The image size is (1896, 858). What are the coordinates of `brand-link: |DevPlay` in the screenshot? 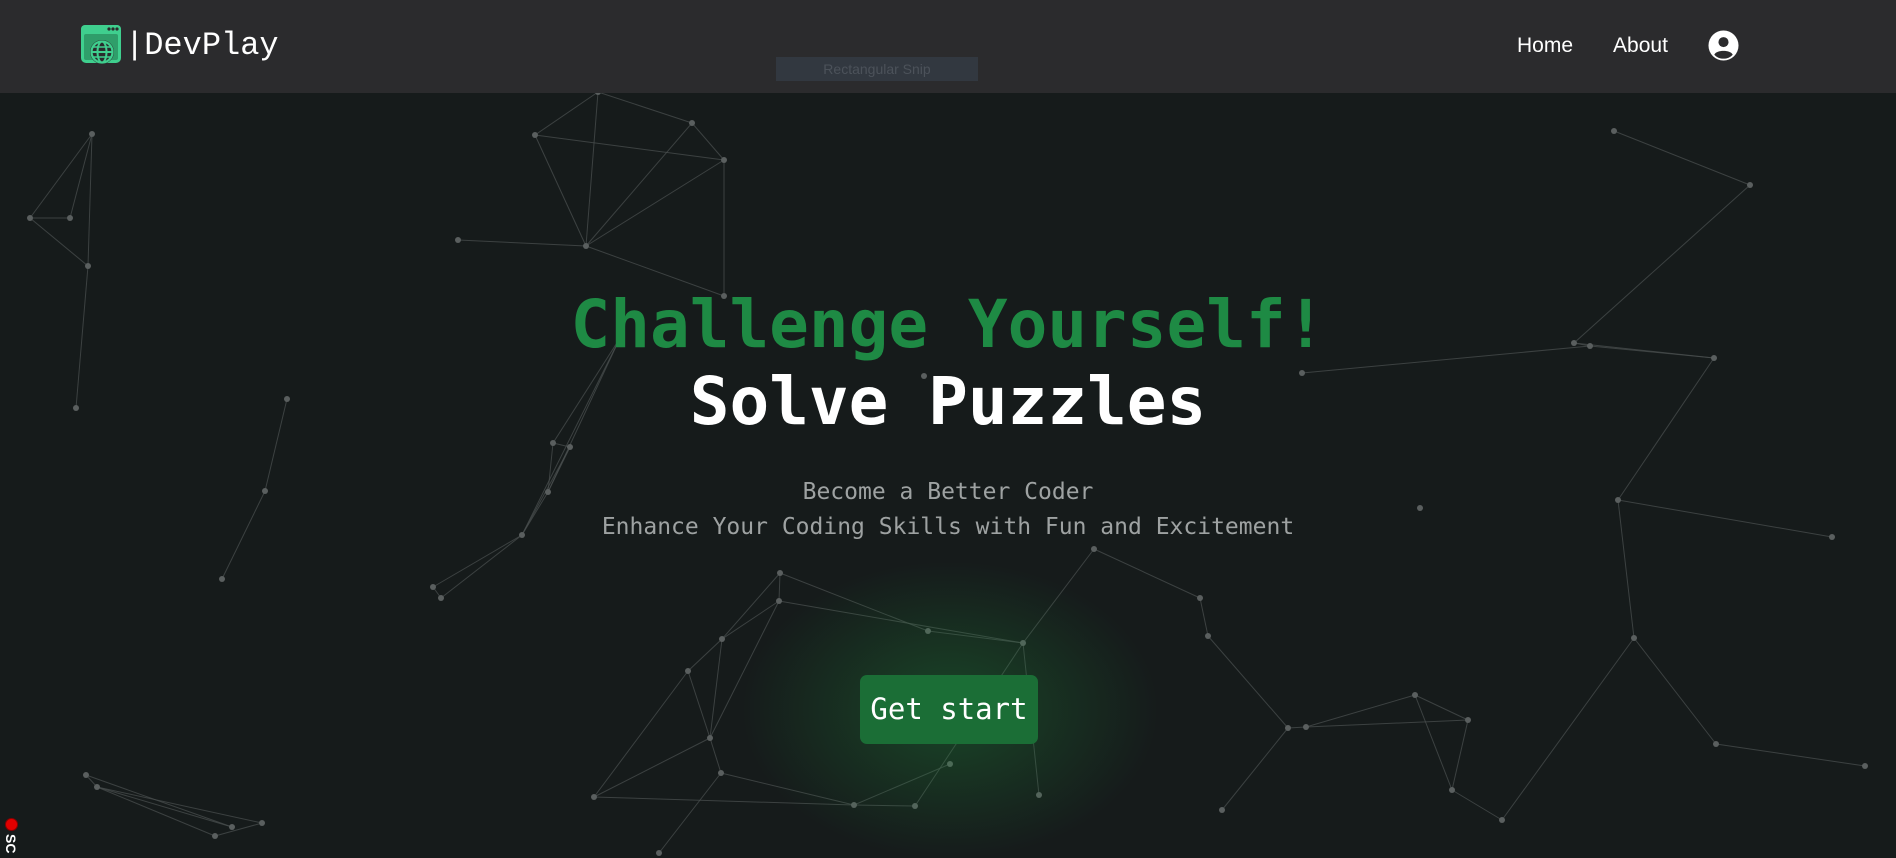 It's located at (179, 45).